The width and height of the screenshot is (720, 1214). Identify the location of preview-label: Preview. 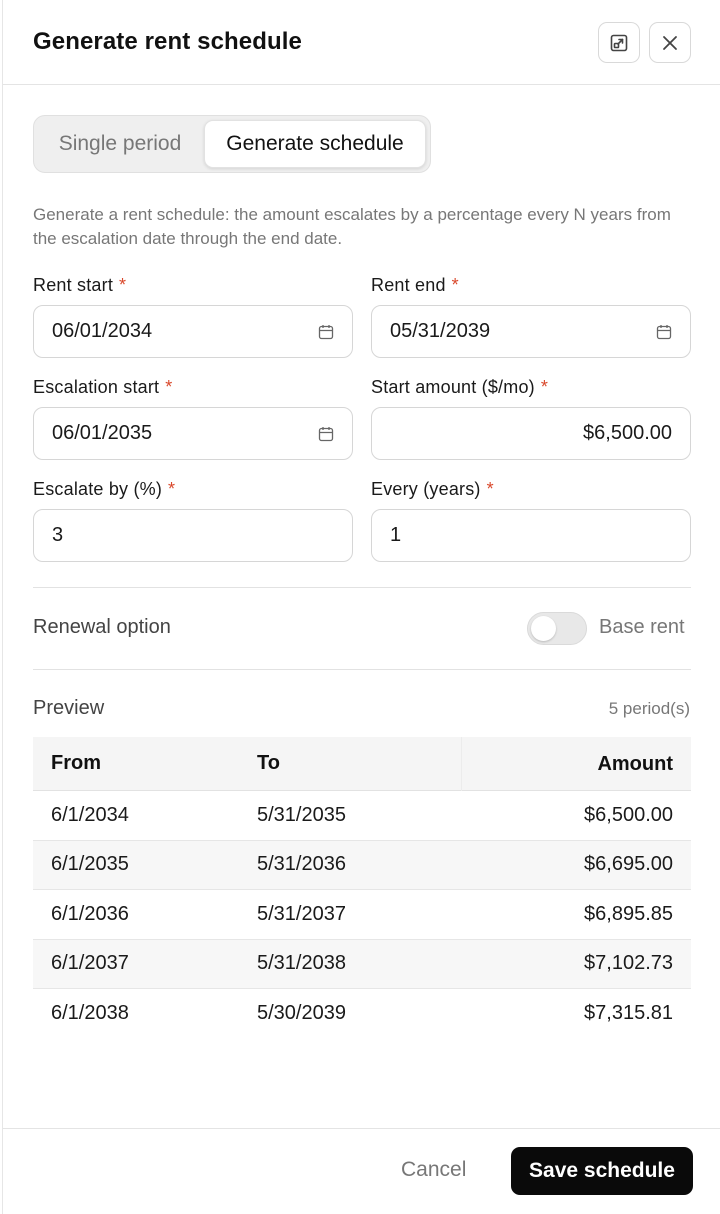
(69, 708).